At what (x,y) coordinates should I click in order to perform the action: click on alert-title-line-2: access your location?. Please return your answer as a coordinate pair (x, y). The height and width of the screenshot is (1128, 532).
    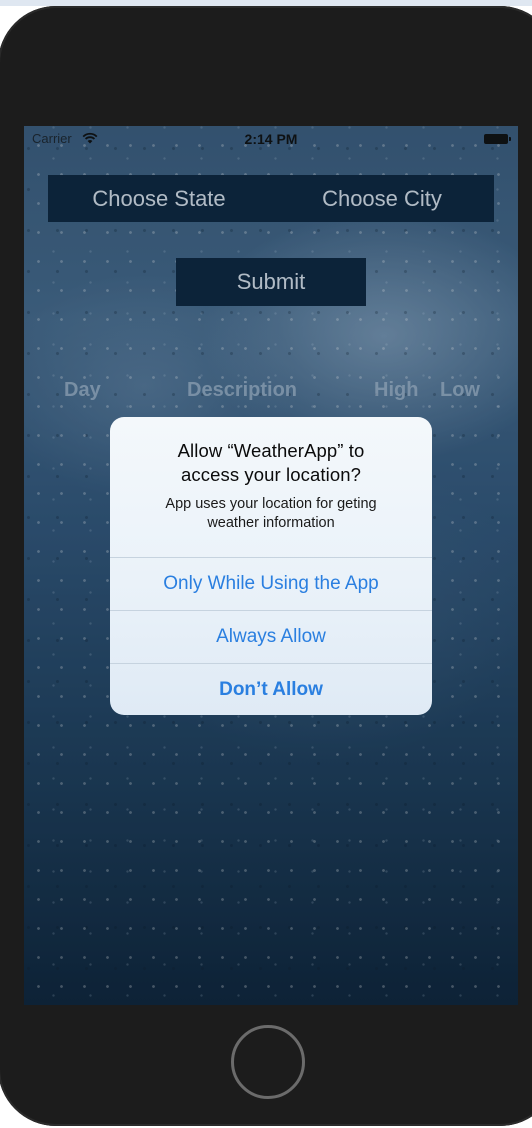
    Looking at the image, I should click on (271, 474).